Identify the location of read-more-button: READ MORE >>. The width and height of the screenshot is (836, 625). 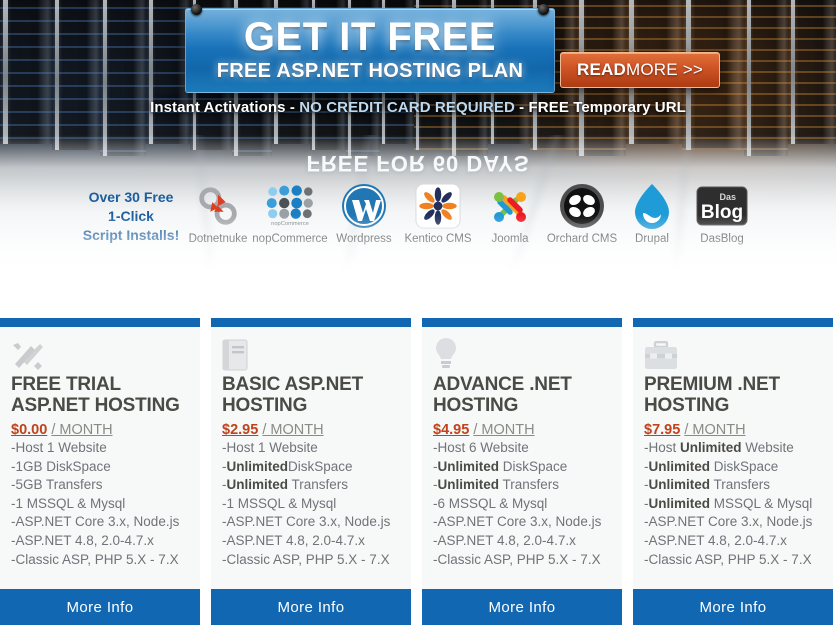
(640, 70).